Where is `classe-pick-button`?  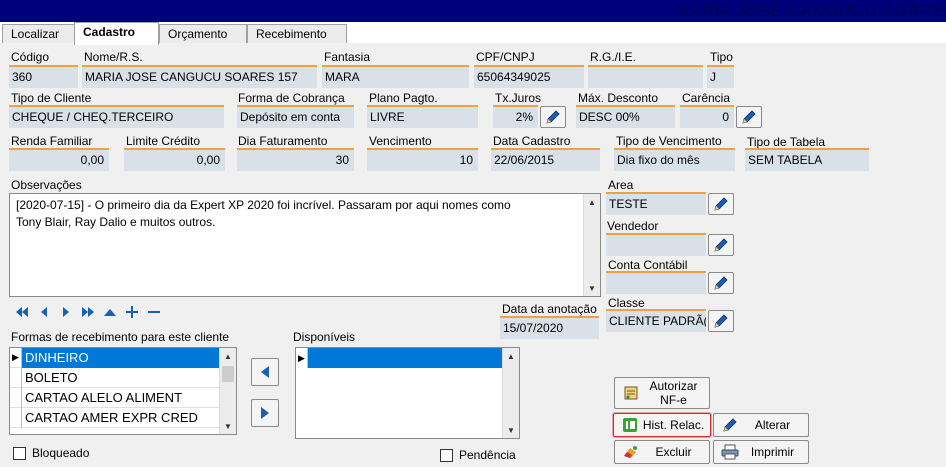 classe-pick-button is located at coordinates (721, 321).